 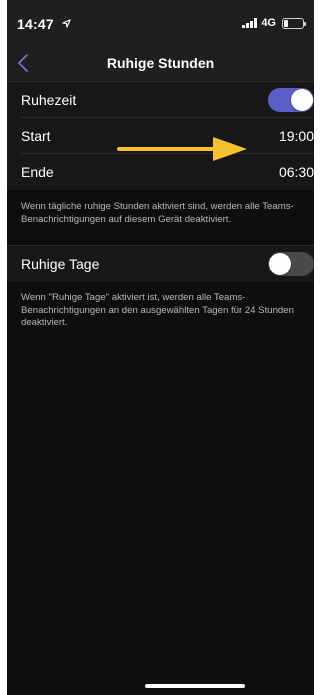 I want to click on status-bar: 14:47 4G, so click(x=160, y=23).